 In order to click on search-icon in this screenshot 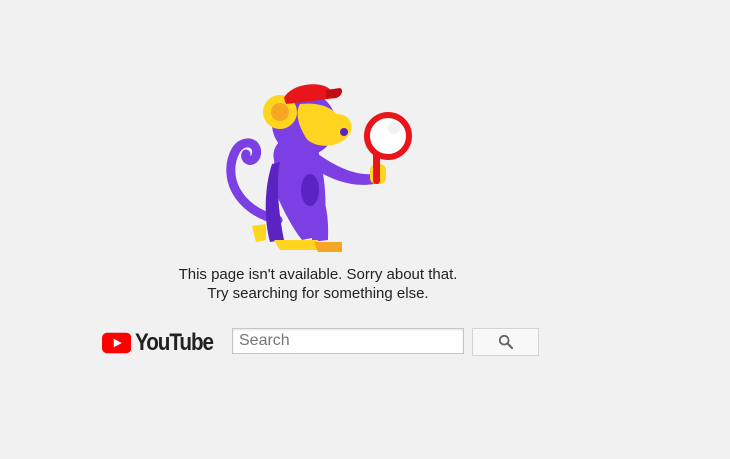, I will do `click(505, 342)`.